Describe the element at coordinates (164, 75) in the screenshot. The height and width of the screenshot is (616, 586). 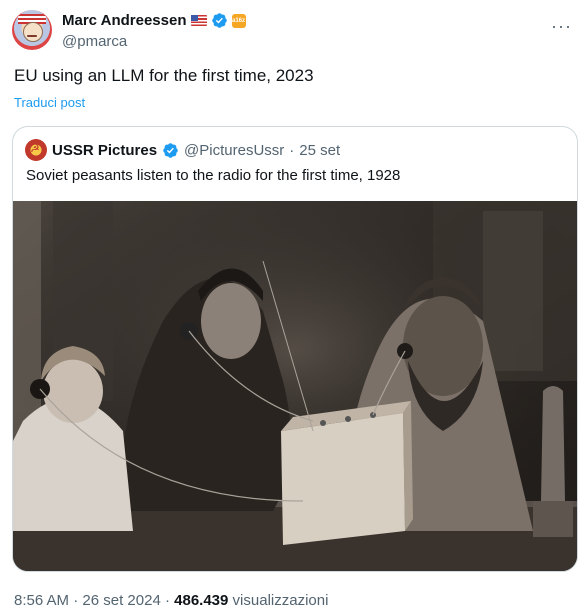
I see `tweet-text: EU using an LLM for the first time, 2023` at that location.